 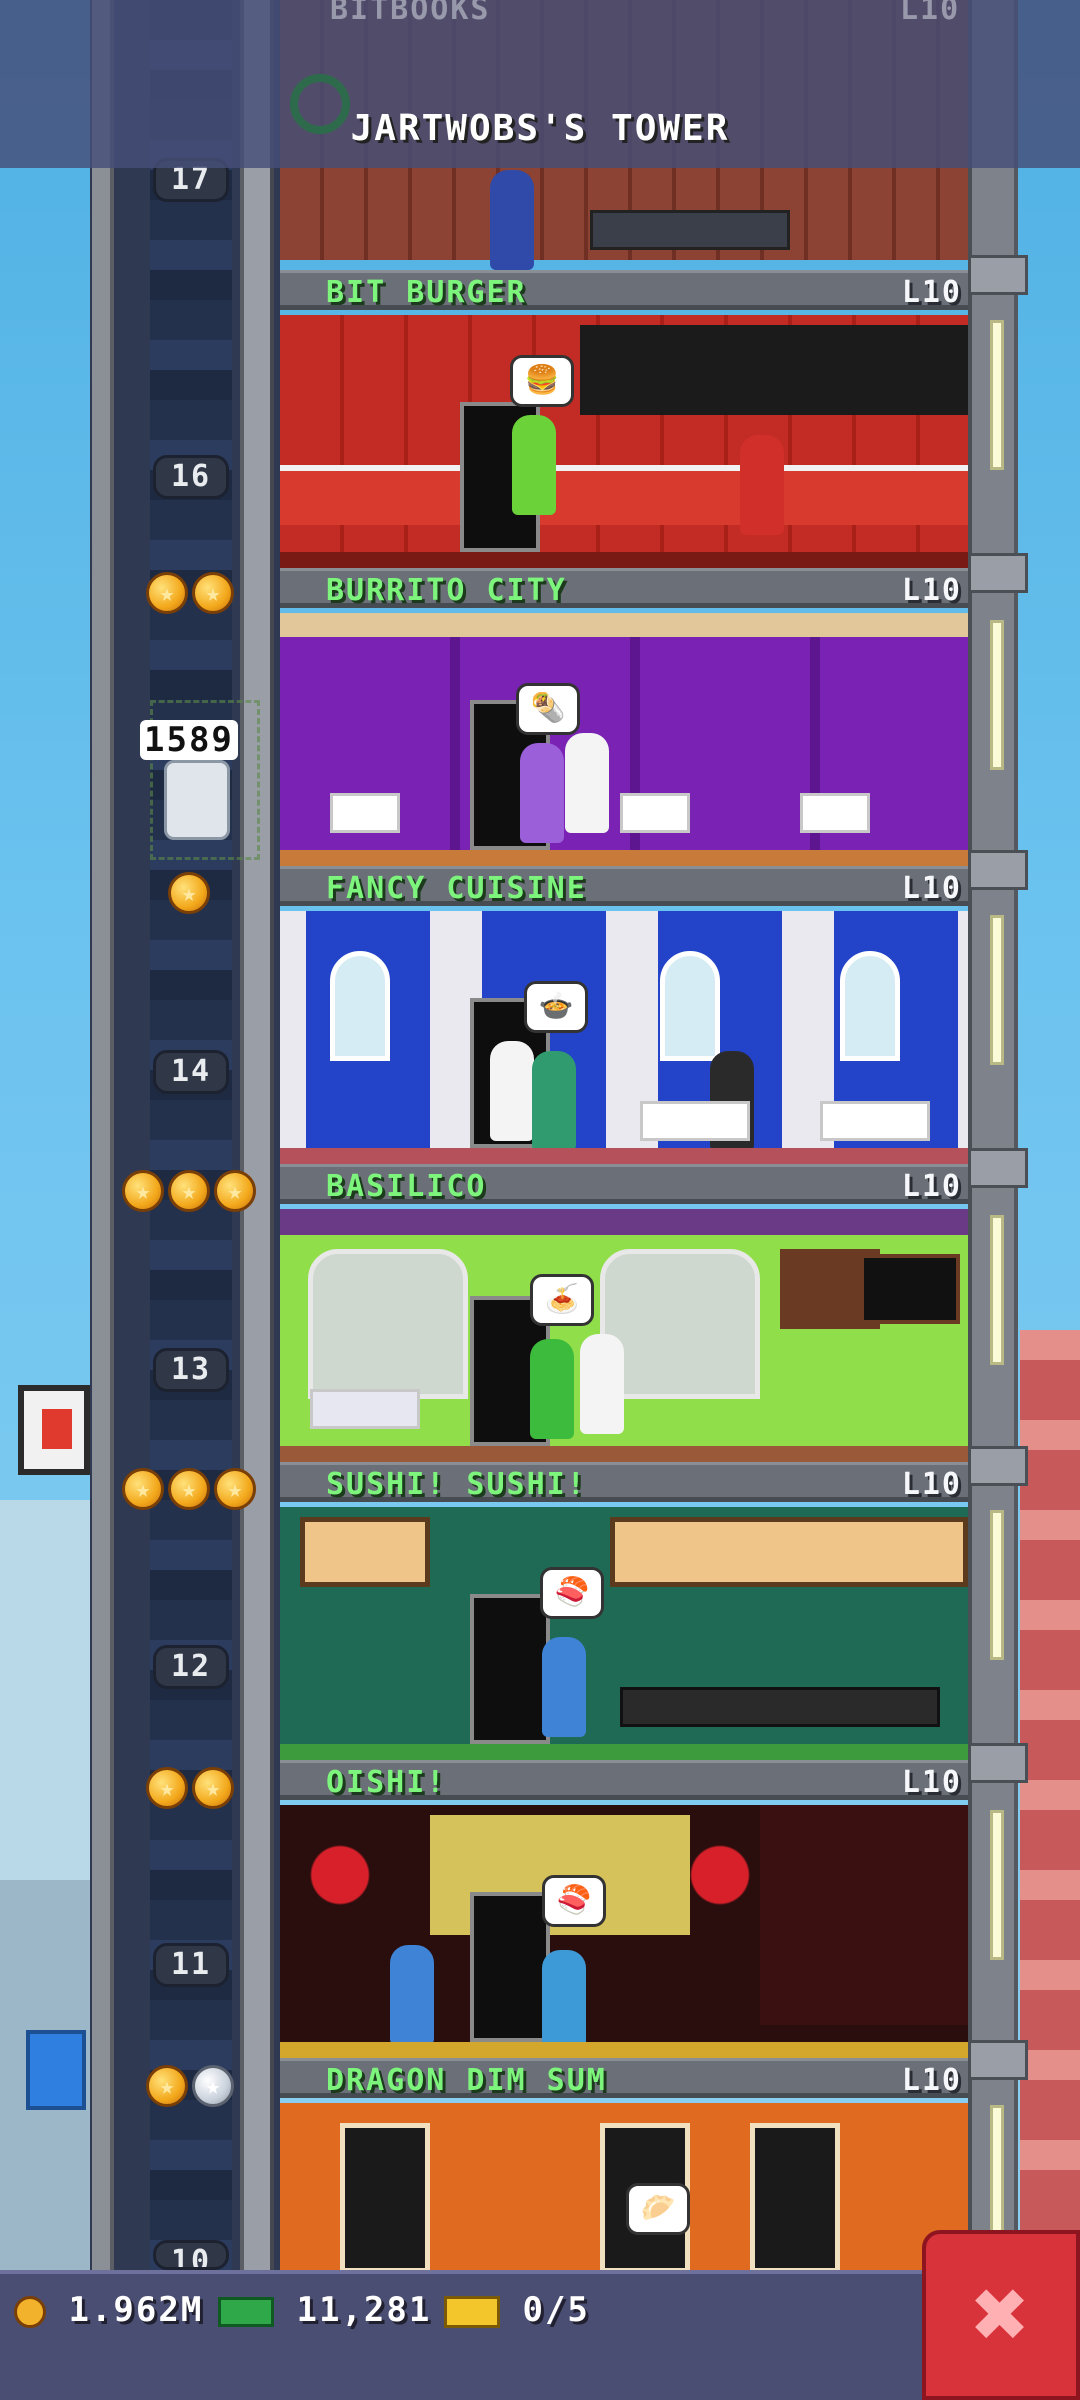 What do you see at coordinates (624, 1222) in the screenshot?
I see `vine-trim` at bounding box center [624, 1222].